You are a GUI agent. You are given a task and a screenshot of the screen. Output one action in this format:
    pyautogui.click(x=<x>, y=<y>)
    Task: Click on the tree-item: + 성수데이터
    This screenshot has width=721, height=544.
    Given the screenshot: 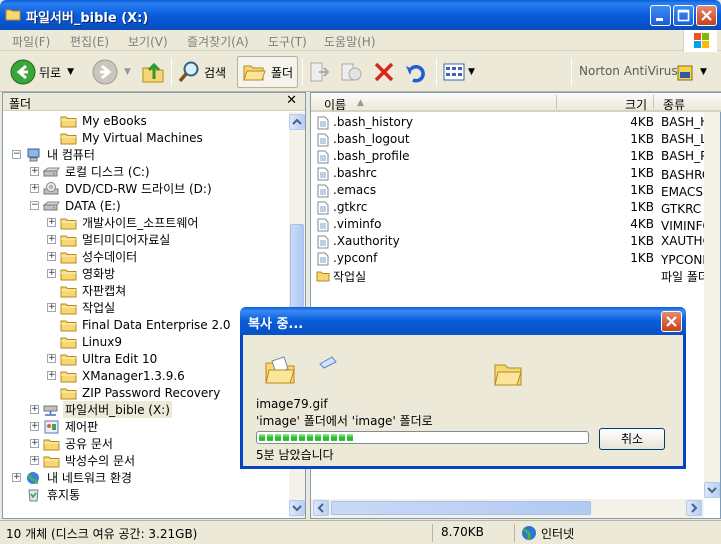 What is the action you would take?
    pyautogui.click(x=93, y=256)
    